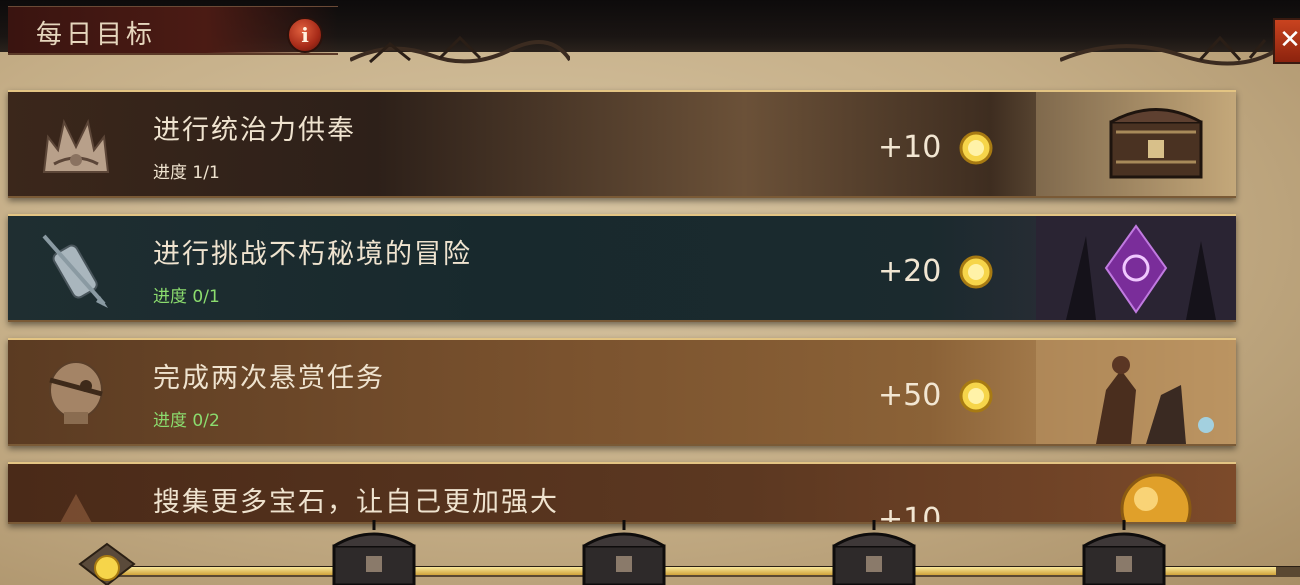 The width and height of the screenshot is (1300, 585). Describe the element at coordinates (305, 35) in the screenshot. I see `info-button: i` at that location.